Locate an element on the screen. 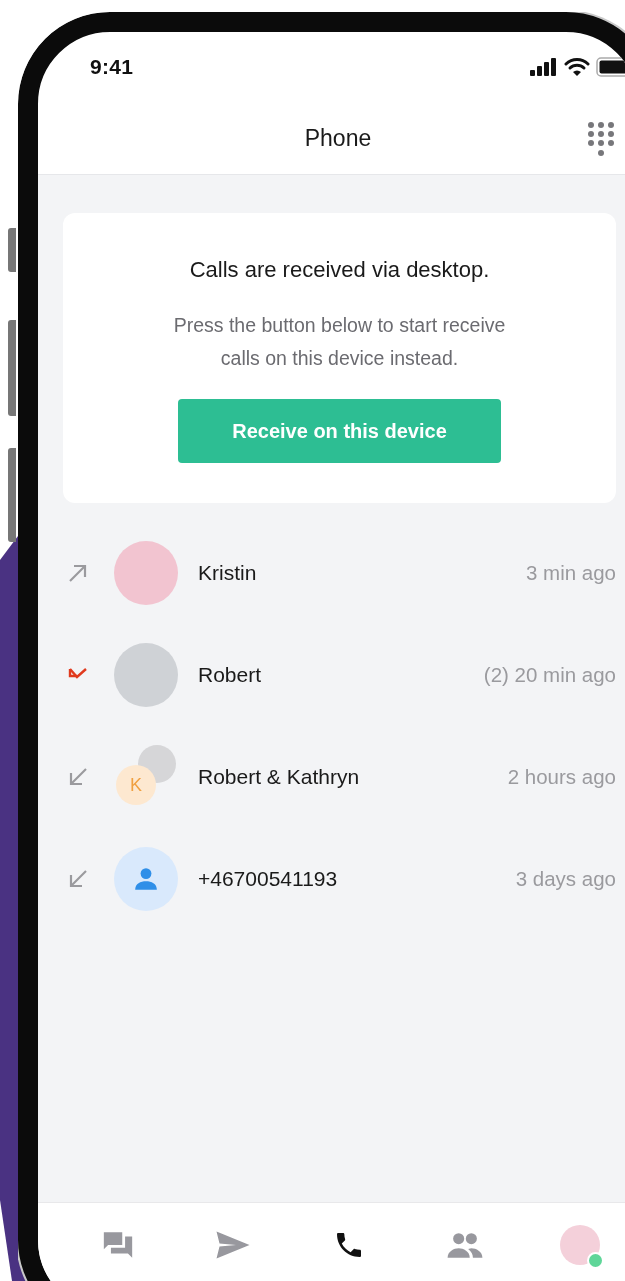 Image resolution: width=625 pixels, height=1281 pixels. notice-message: Press the button below to start receive calls on this device instead. is located at coordinates (339, 342).